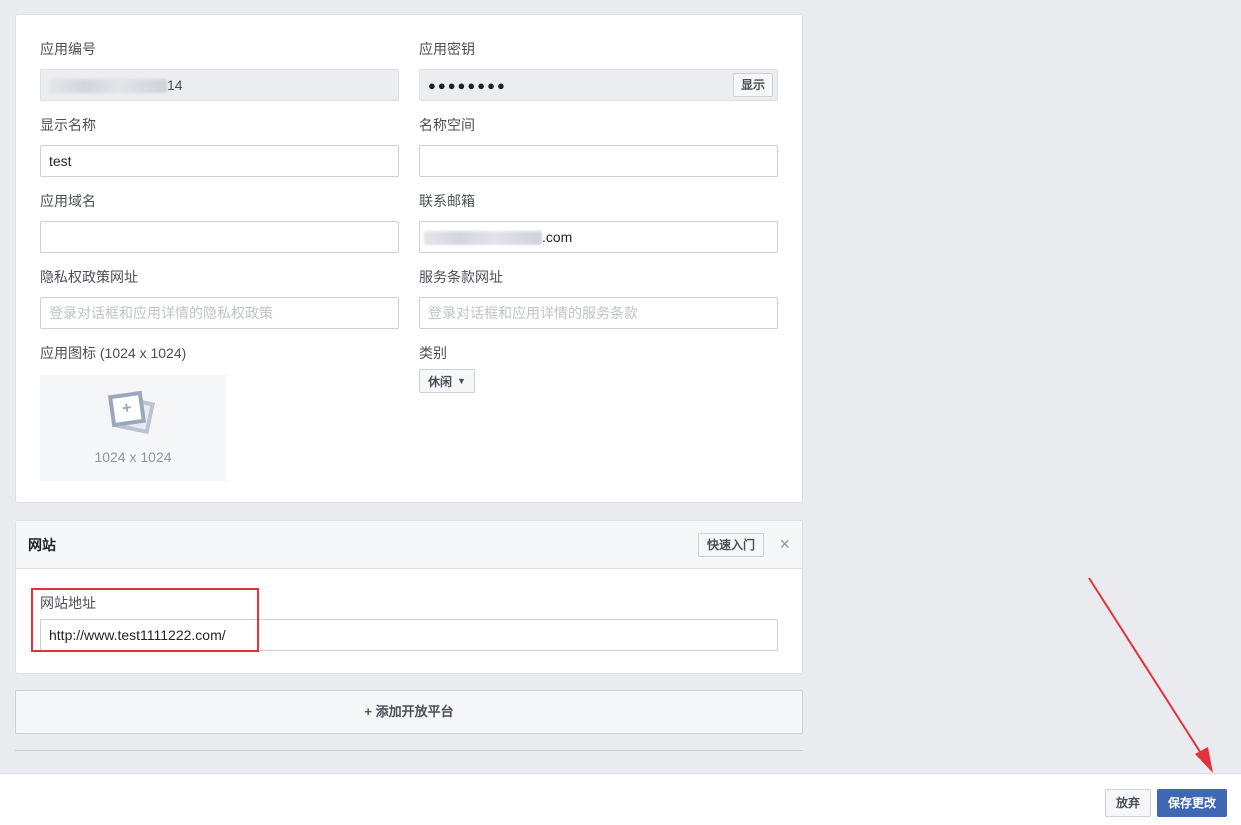  I want to click on display-name-label: 显示名称, so click(68, 125).